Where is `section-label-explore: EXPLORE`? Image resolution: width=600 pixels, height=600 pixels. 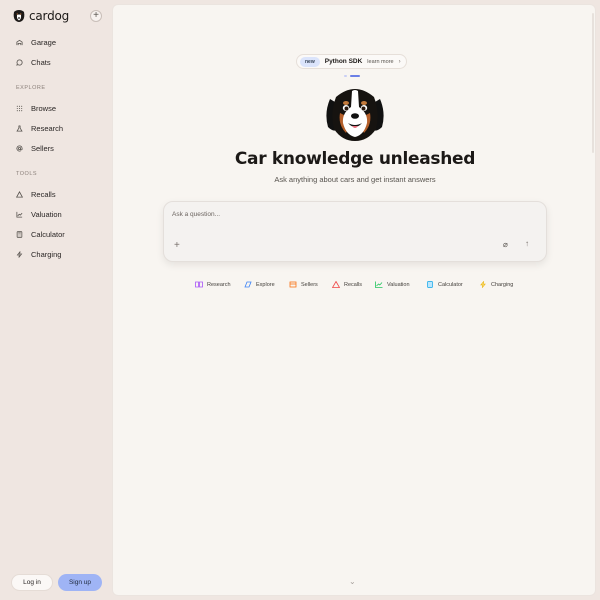 section-label-explore: EXPLORE is located at coordinates (31, 88).